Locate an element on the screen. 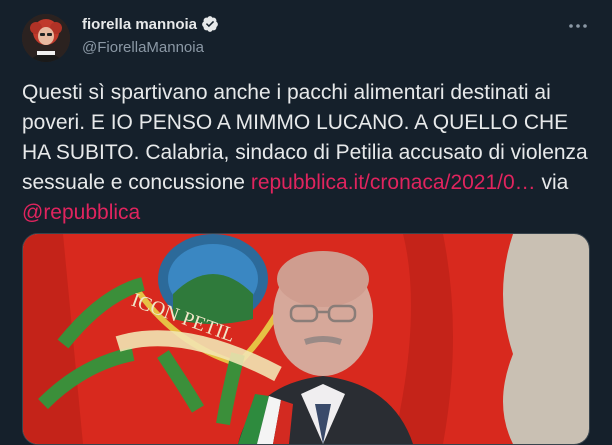  via-label: via is located at coordinates (555, 182).